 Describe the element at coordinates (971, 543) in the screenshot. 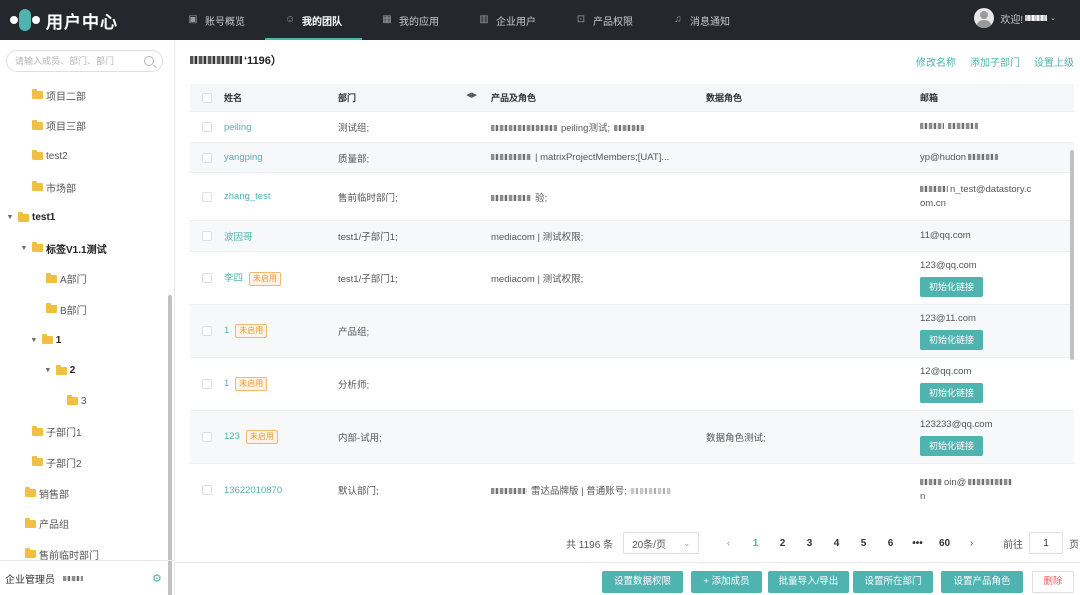

I see `next-page-button: ›` at that location.